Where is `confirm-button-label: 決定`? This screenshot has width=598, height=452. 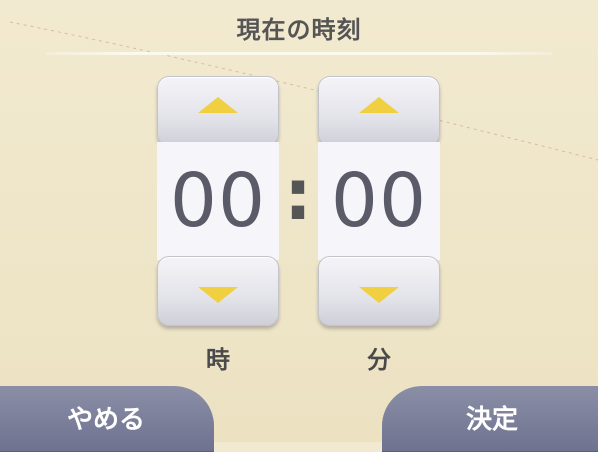 confirm-button-label: 決定 is located at coordinates (491, 419).